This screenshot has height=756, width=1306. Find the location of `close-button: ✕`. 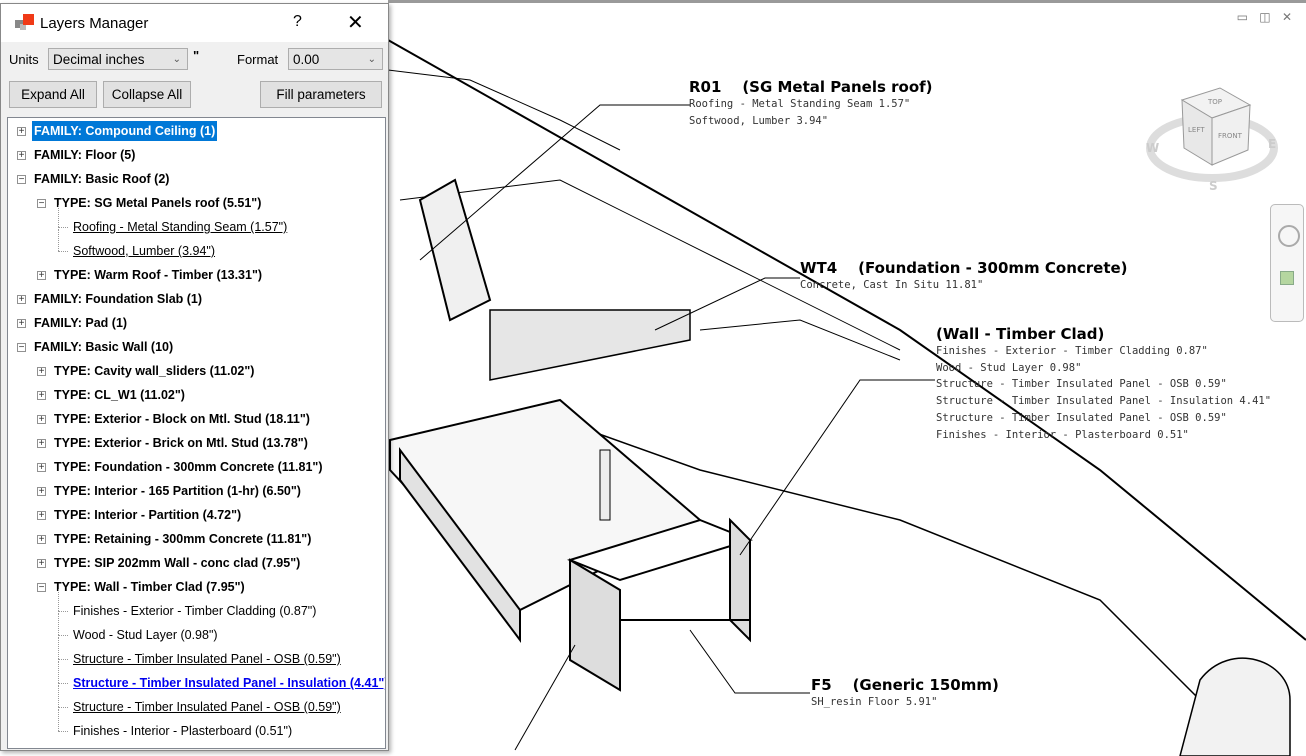

close-button: ✕ is located at coordinates (355, 22).